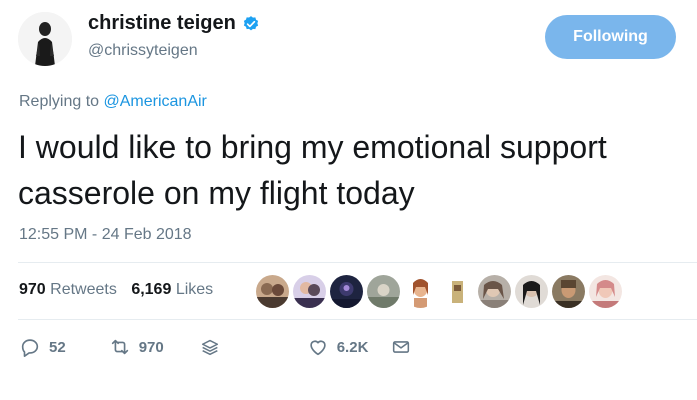  What do you see at coordinates (119, 347) in the screenshot?
I see `retweet-icon` at bounding box center [119, 347].